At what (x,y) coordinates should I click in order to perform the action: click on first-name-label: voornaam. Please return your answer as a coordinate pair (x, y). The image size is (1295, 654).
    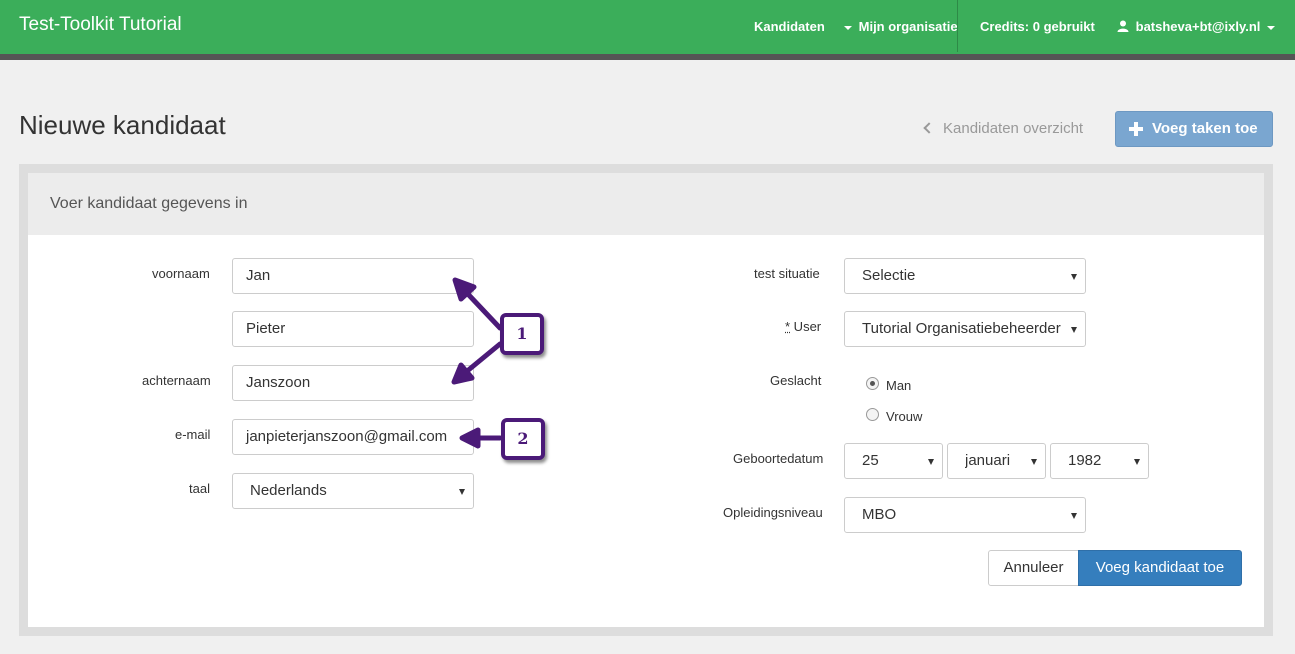
    Looking at the image, I should click on (181, 273).